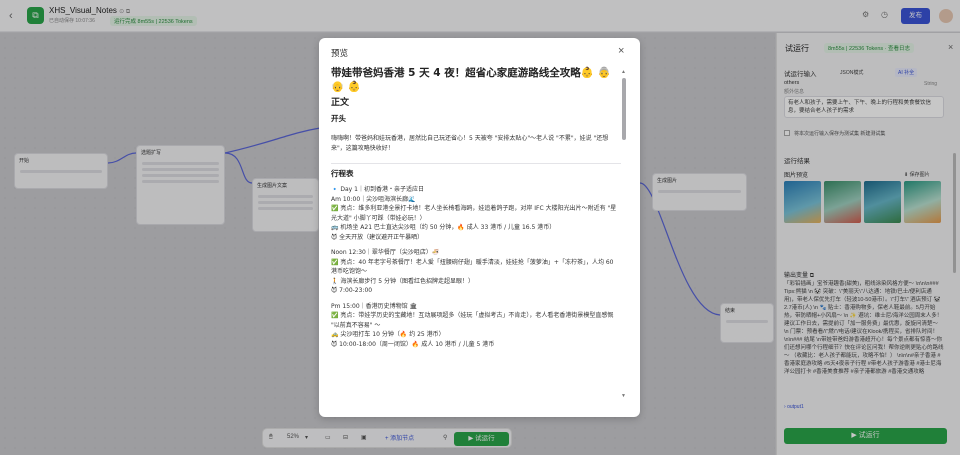 This screenshot has width=960, height=455. What do you see at coordinates (624, 109) in the screenshot?
I see `modal-scrollbar` at bounding box center [624, 109].